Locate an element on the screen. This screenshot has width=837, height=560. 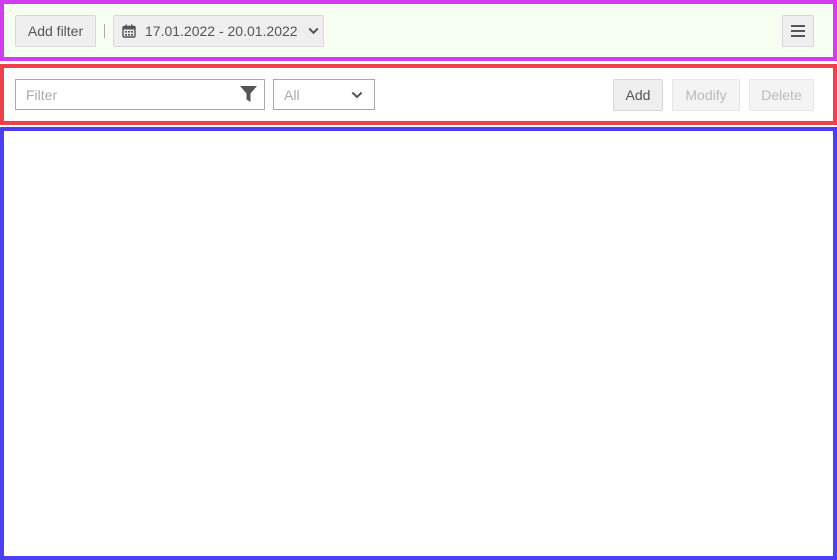
date-range-label: 17.01.2022 - 20.01.2022 is located at coordinates (221, 31).